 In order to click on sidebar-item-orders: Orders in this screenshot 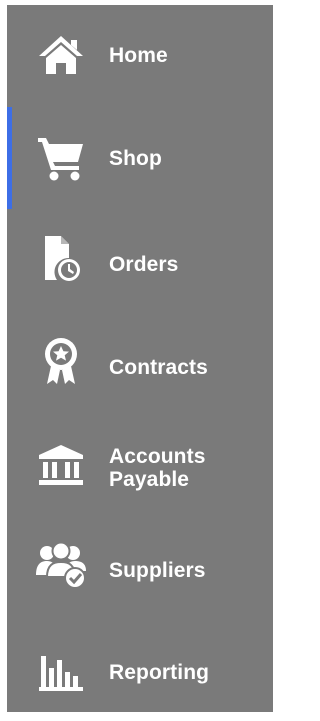, I will do `click(140, 260)`.